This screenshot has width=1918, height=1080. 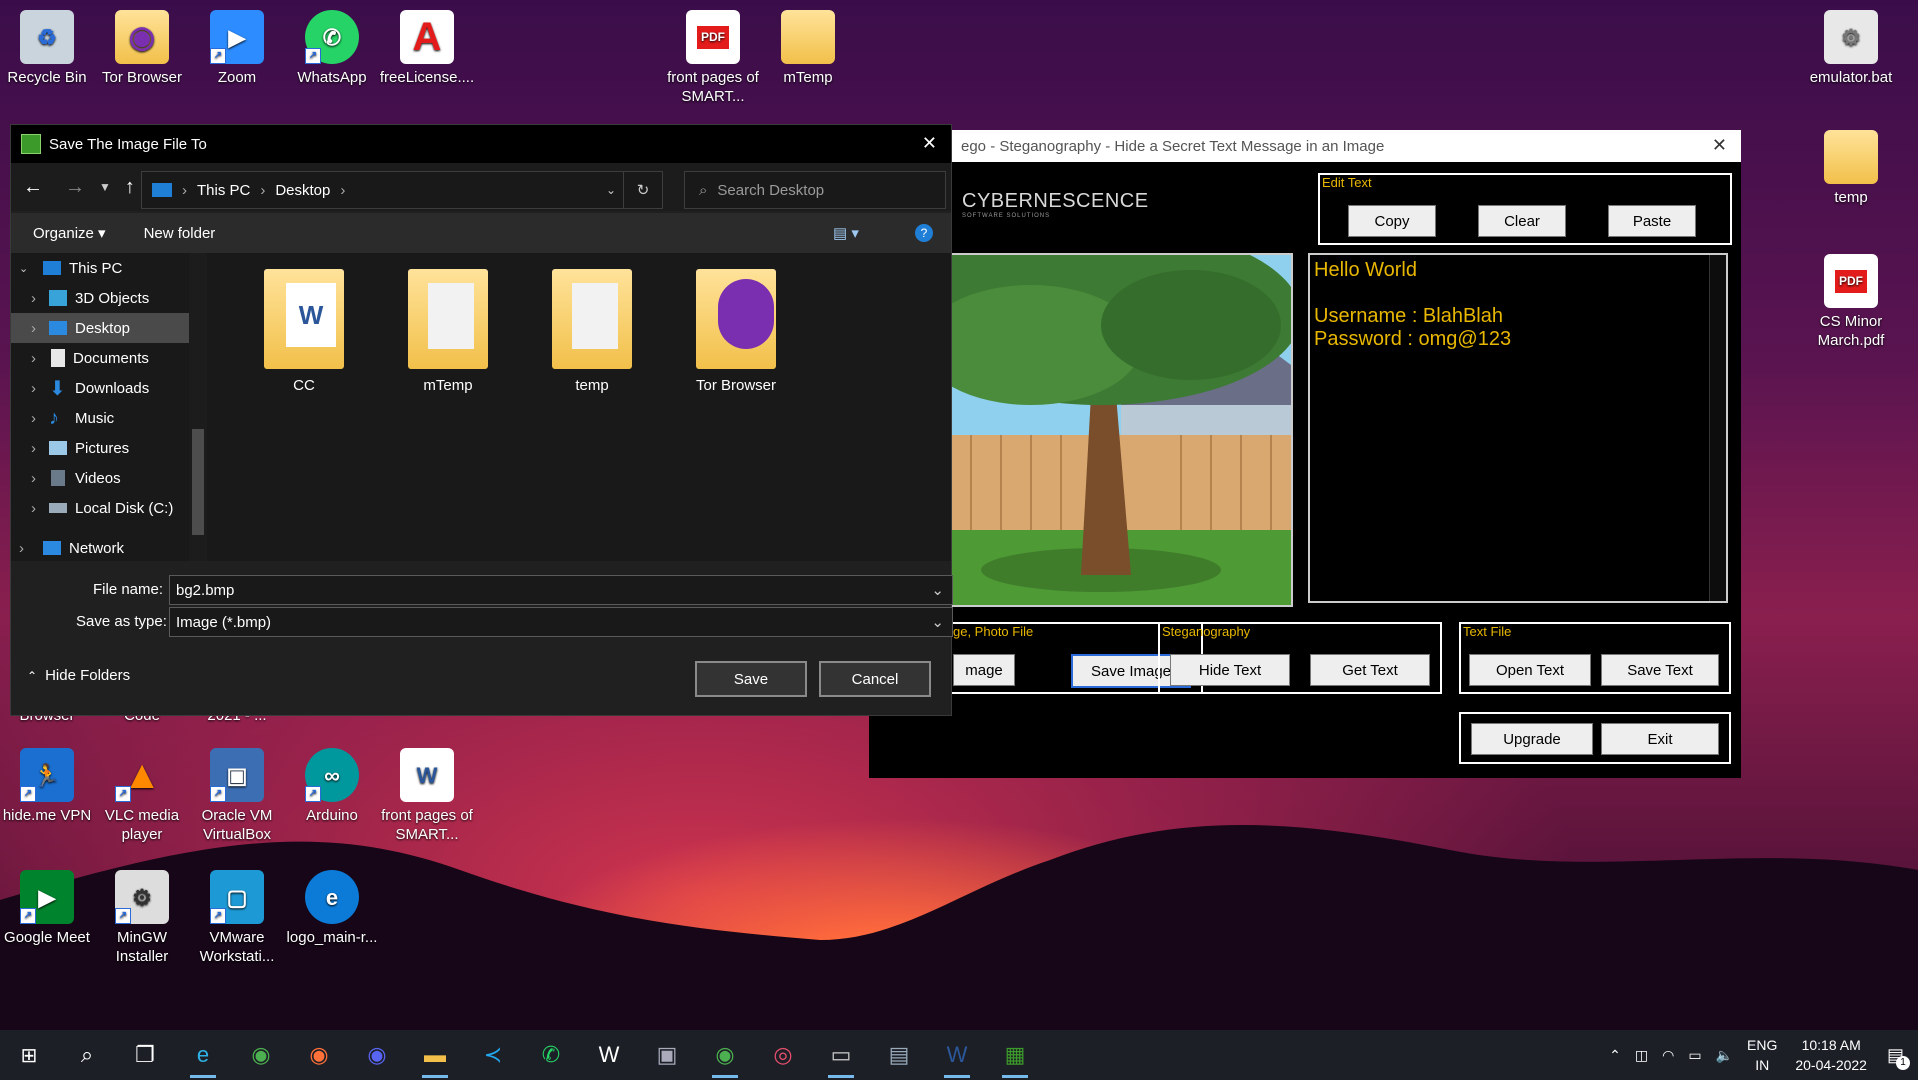 I want to click on vscode-icon: ≺, so click(x=493, y=1055).